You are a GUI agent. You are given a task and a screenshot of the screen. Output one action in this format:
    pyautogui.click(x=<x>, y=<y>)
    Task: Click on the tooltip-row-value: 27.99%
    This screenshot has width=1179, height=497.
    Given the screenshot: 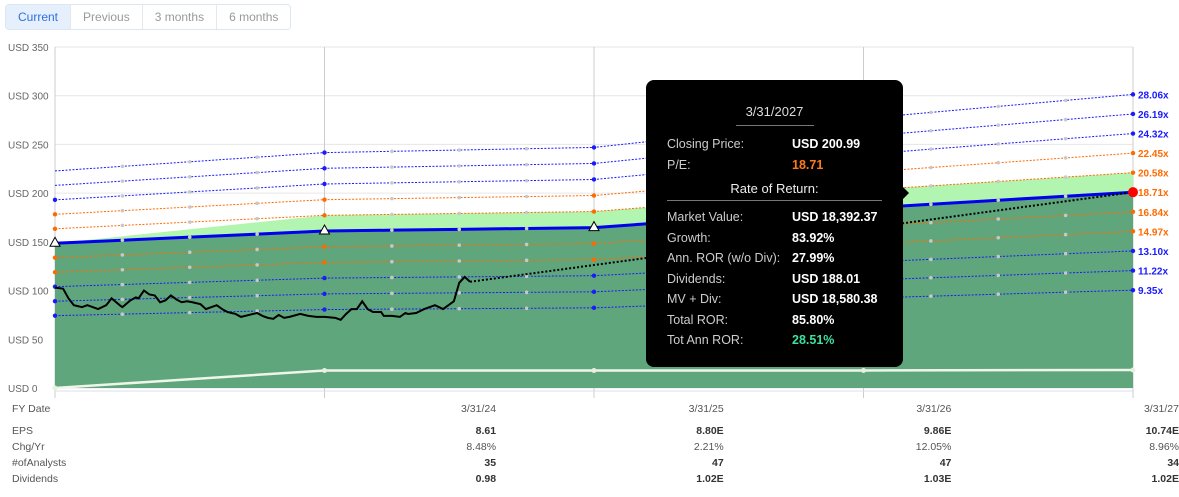 What is the action you would take?
    pyautogui.click(x=813, y=258)
    